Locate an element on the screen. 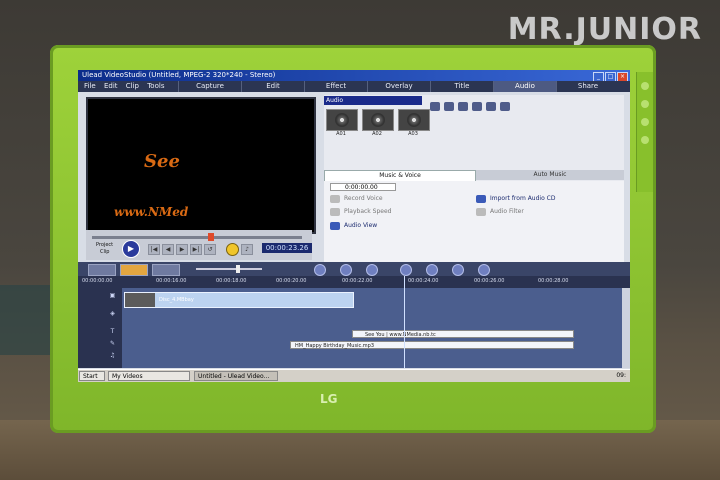 The image size is (720, 480). audio-view-toggle is located at coordinates (166, 270).